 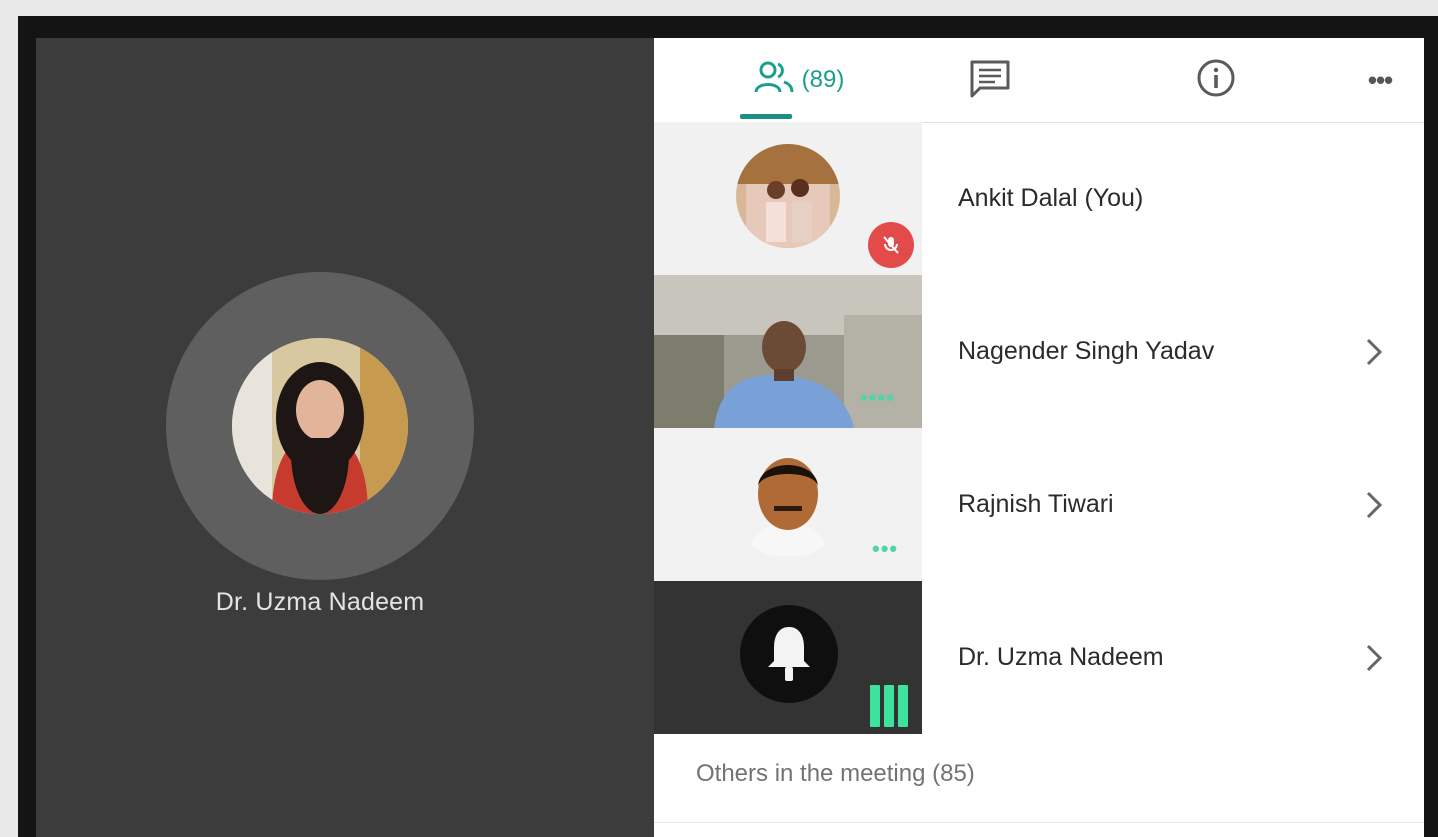 I want to click on chat-icon, so click(x=990, y=80).